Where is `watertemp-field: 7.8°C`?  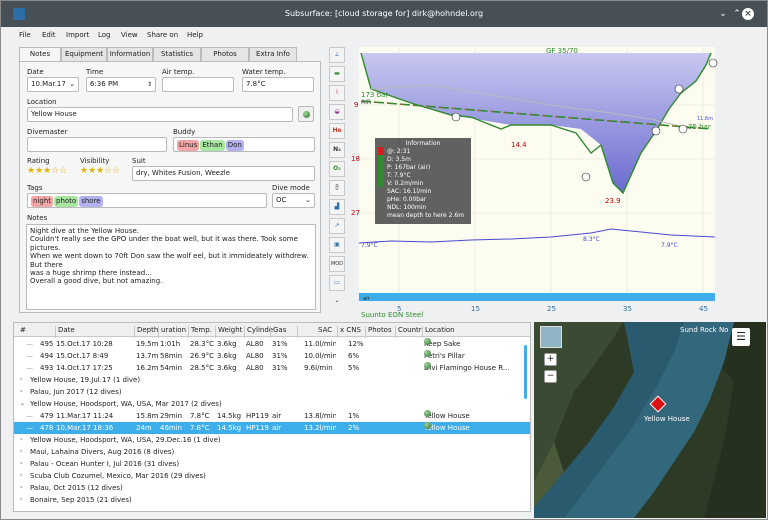 watertemp-field: 7.8°C is located at coordinates (278, 84).